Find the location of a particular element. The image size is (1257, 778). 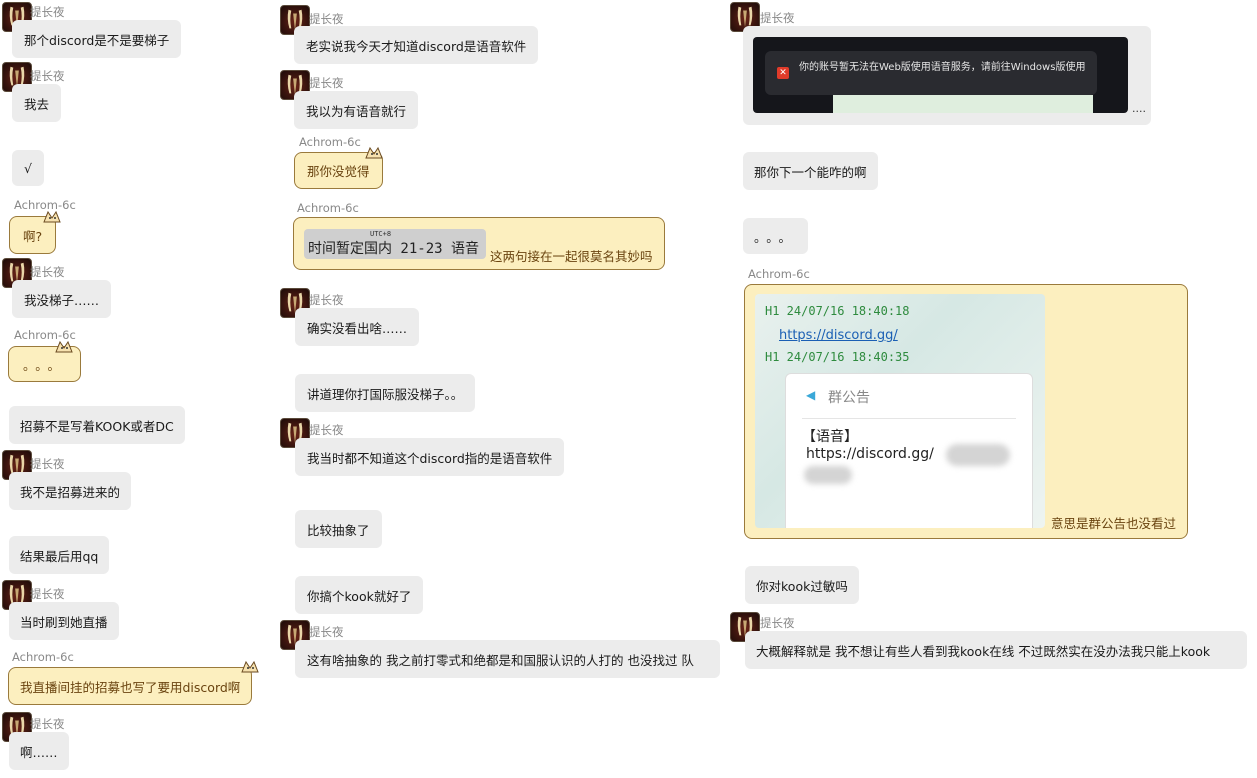

chat-timestamp: H1 24/07/16 18:40:18 is located at coordinates (837, 311).